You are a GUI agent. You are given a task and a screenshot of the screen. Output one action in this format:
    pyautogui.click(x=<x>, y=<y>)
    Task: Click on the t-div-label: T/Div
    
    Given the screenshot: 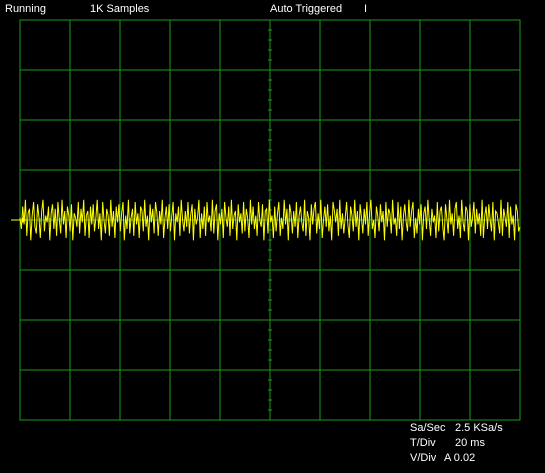 What is the action you would take?
    pyautogui.click(x=423, y=443)
    